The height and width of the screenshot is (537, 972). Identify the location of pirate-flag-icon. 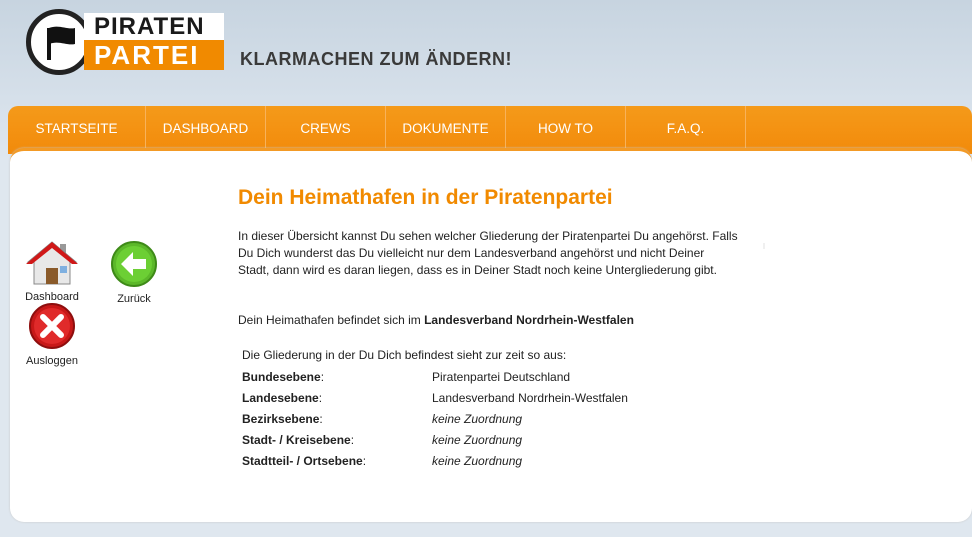
(59, 42).